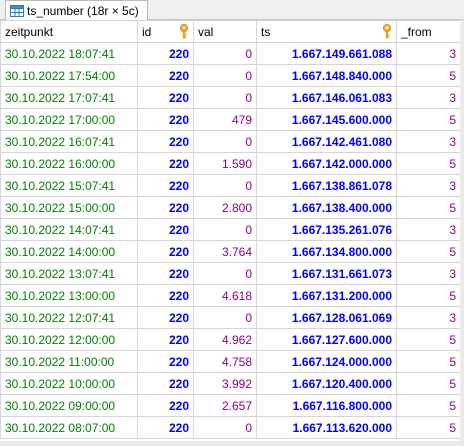 Image resolution: width=464 pixels, height=446 pixels. What do you see at coordinates (326, 31) in the screenshot?
I see `column-header-ts: ts` at bounding box center [326, 31].